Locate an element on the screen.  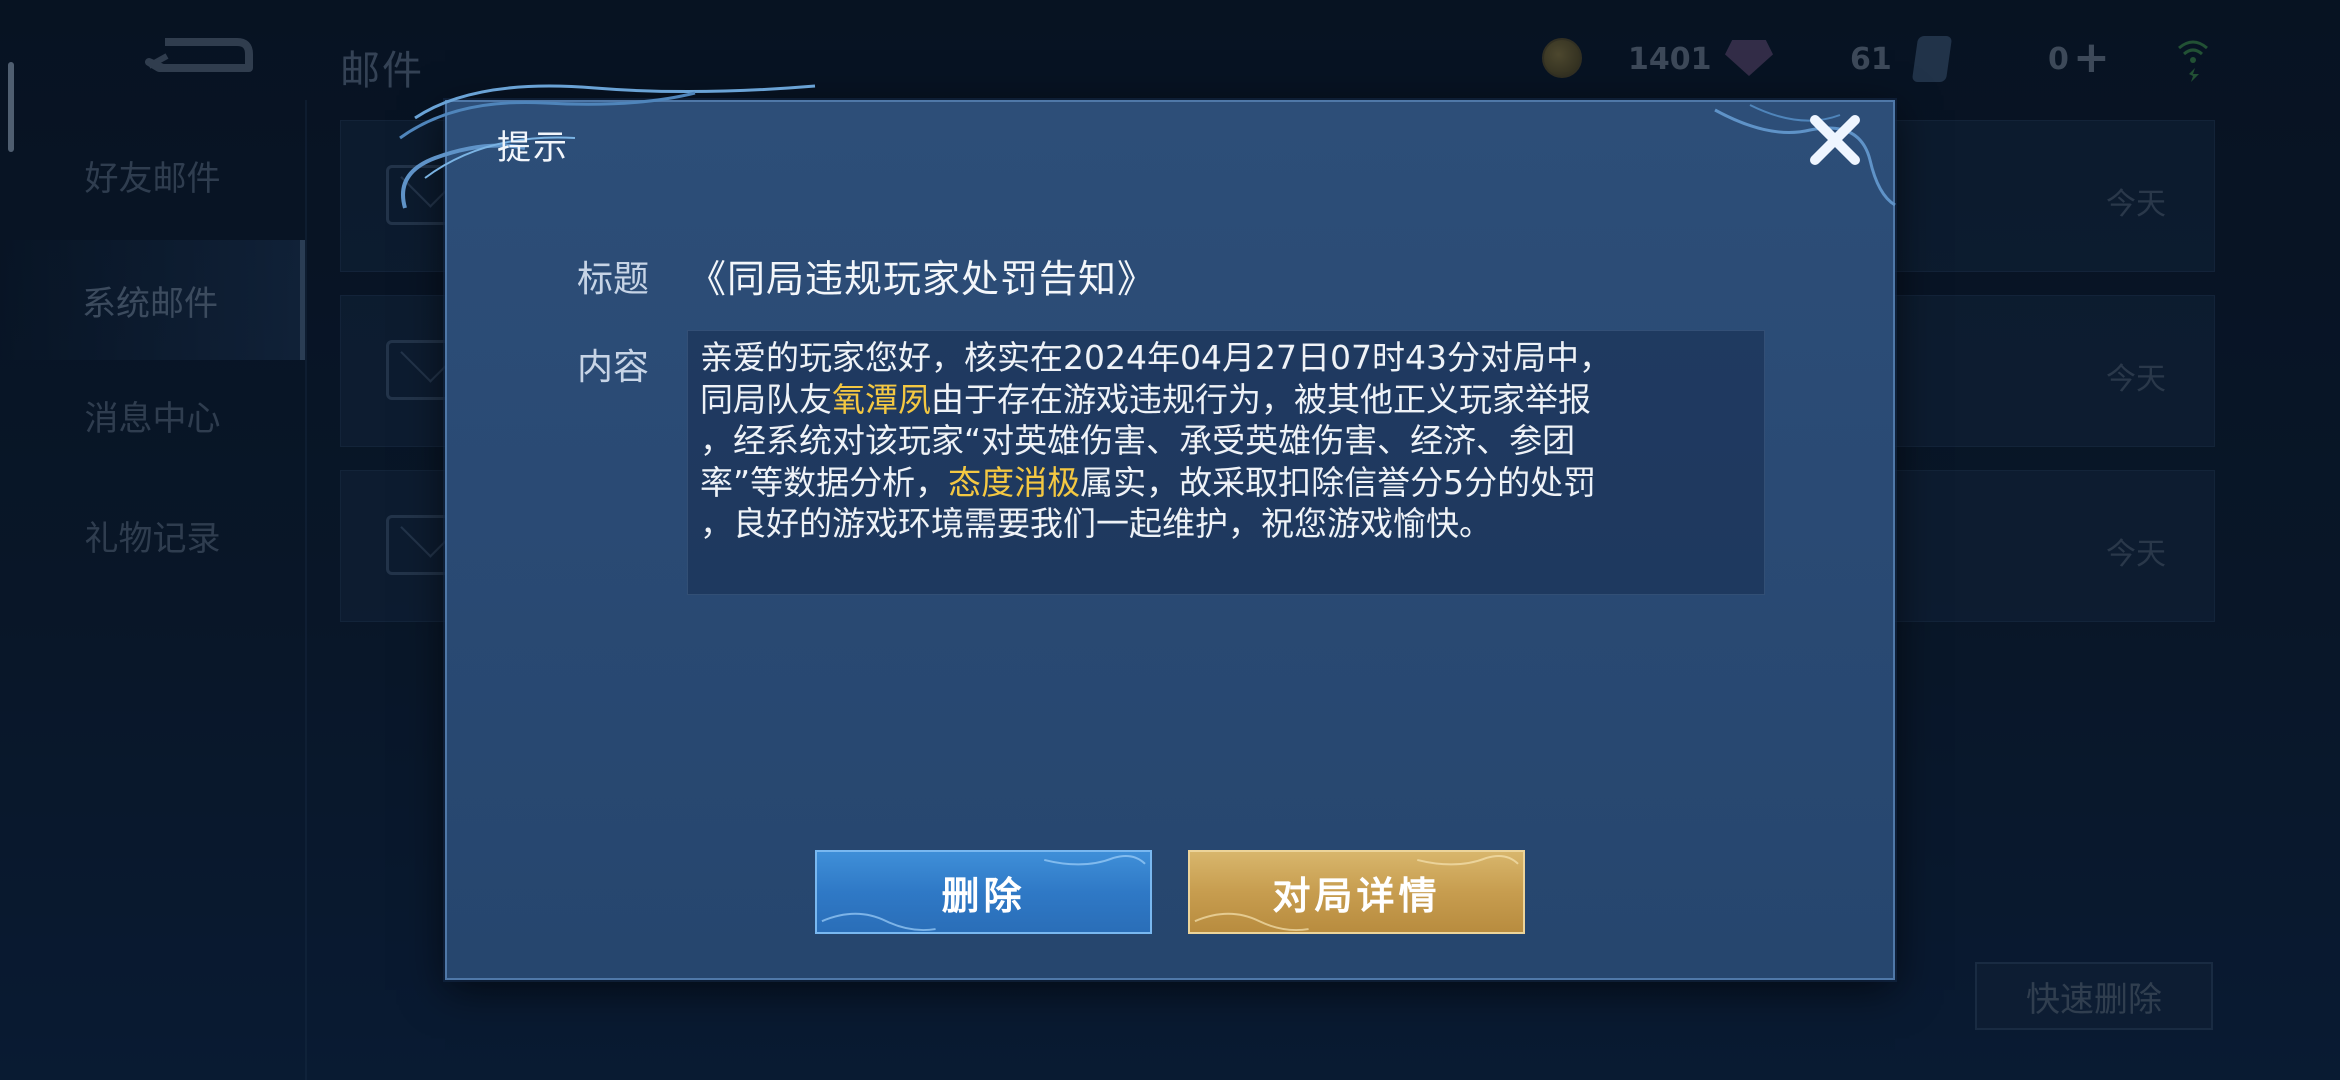
content-label: 内容 is located at coordinates (613, 367).